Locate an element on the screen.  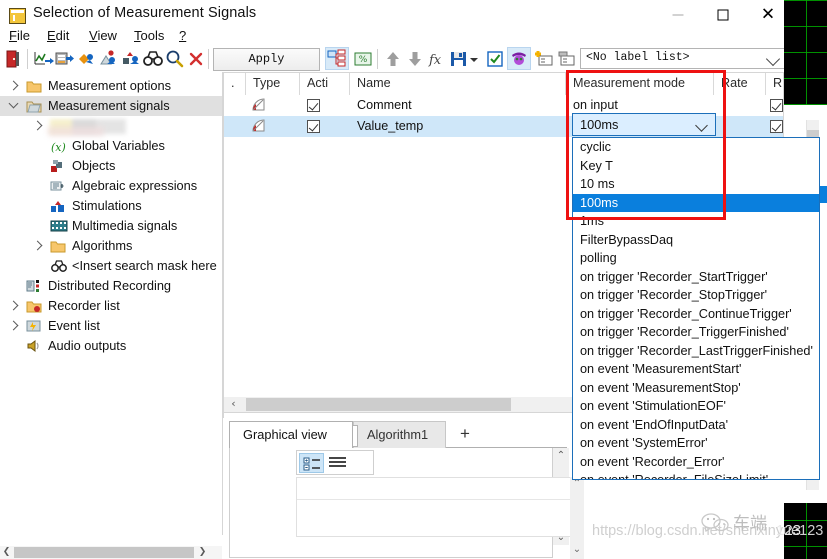
sidebar-item-global-variables: (x) Global Variables is located at coordinates (111, 146).